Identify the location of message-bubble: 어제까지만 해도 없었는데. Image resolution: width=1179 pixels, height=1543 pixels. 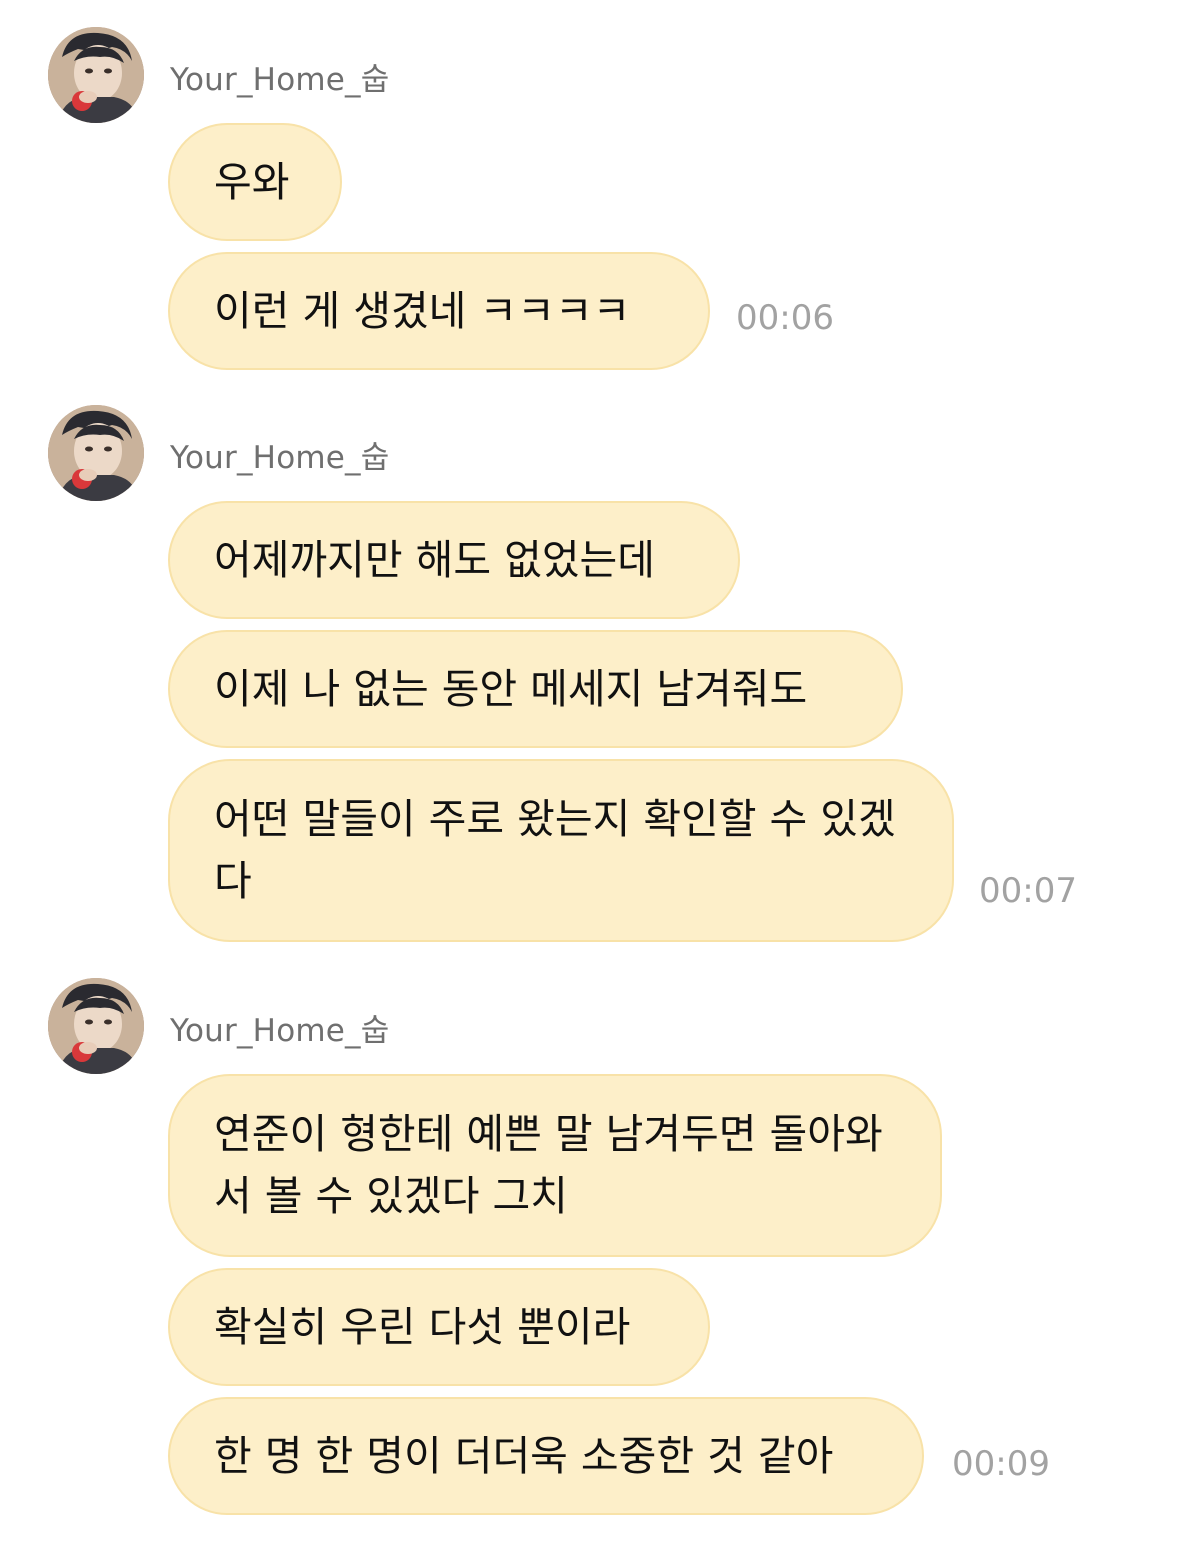
(454, 560).